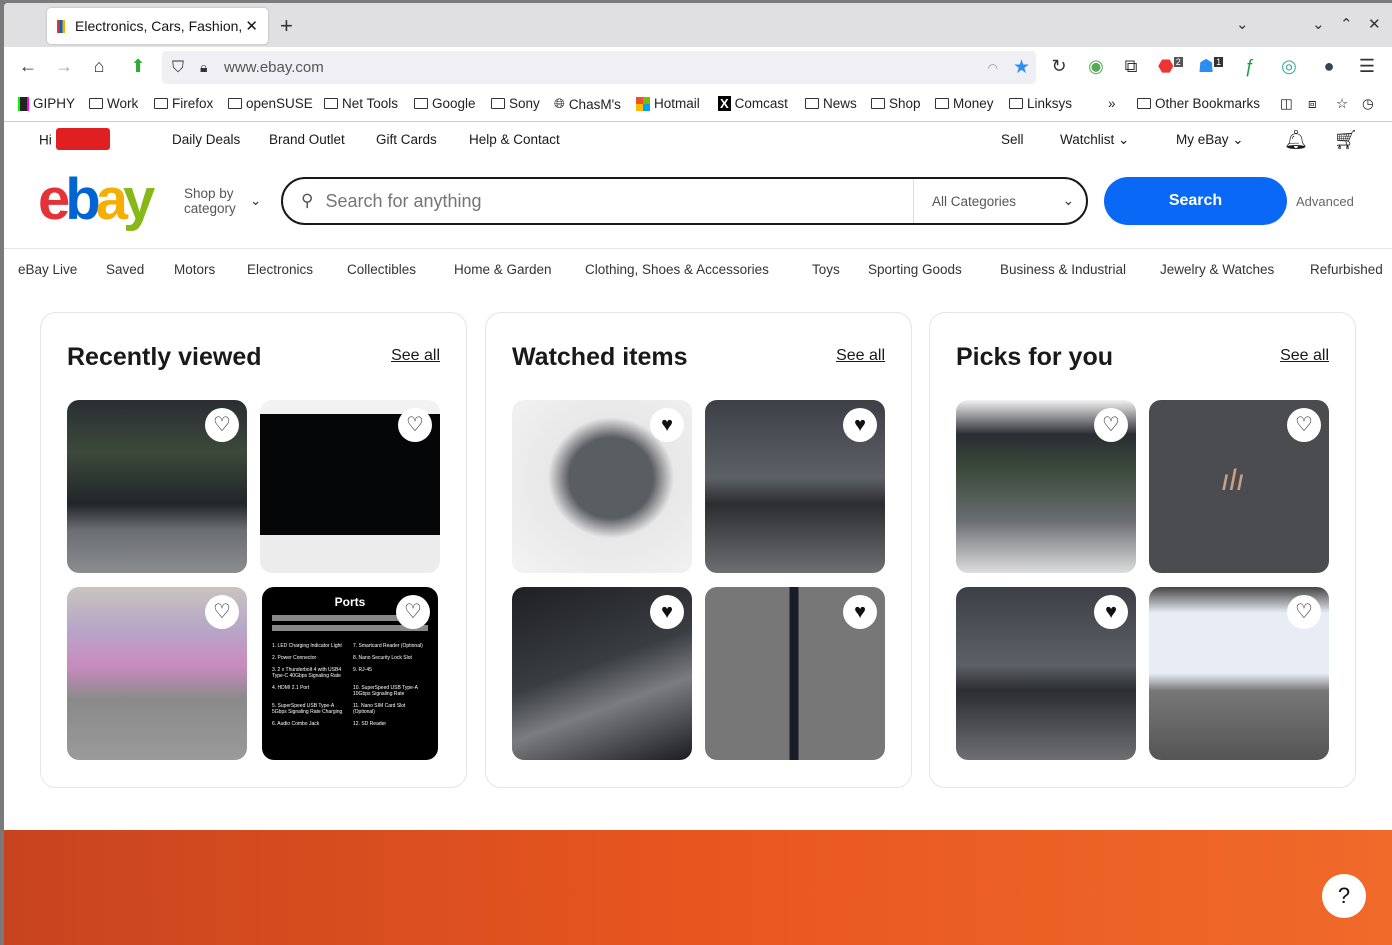  Describe the element at coordinates (668, 103) in the screenshot. I see `bookmark-hotmail: Hotmail` at that location.